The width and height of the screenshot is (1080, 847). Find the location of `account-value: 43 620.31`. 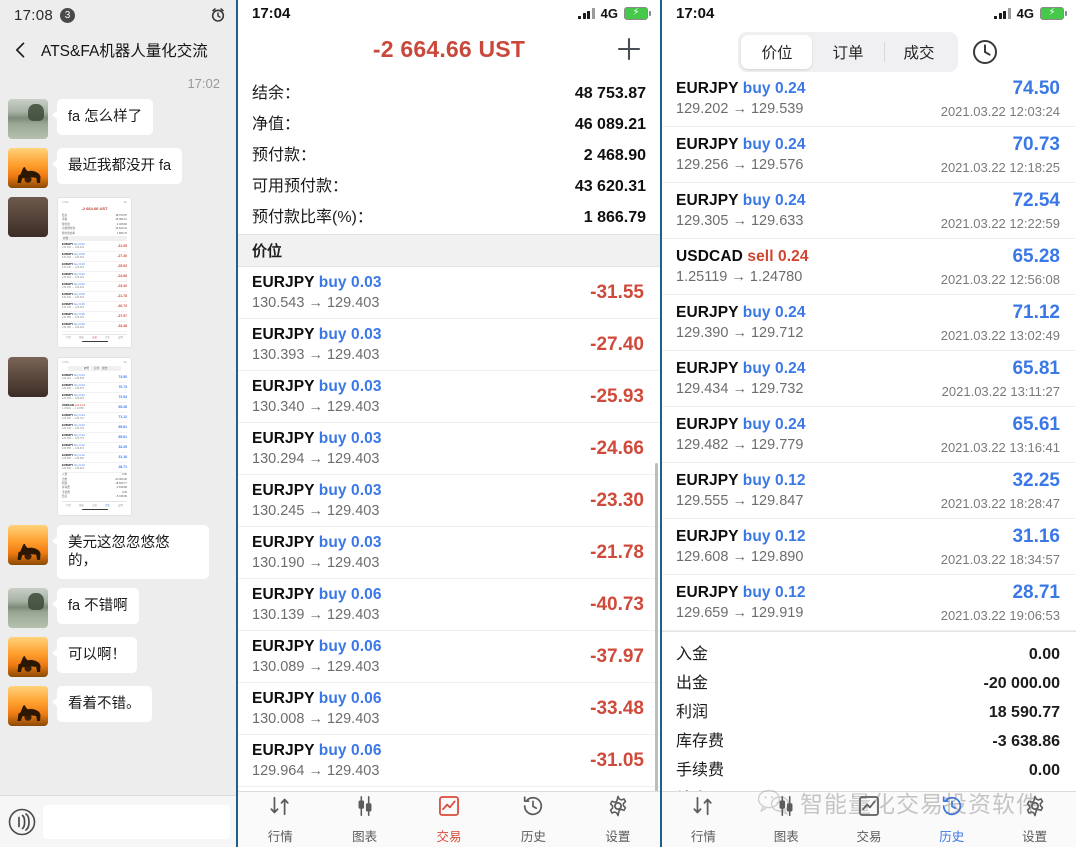

account-value: 43 620.31 is located at coordinates (610, 186).